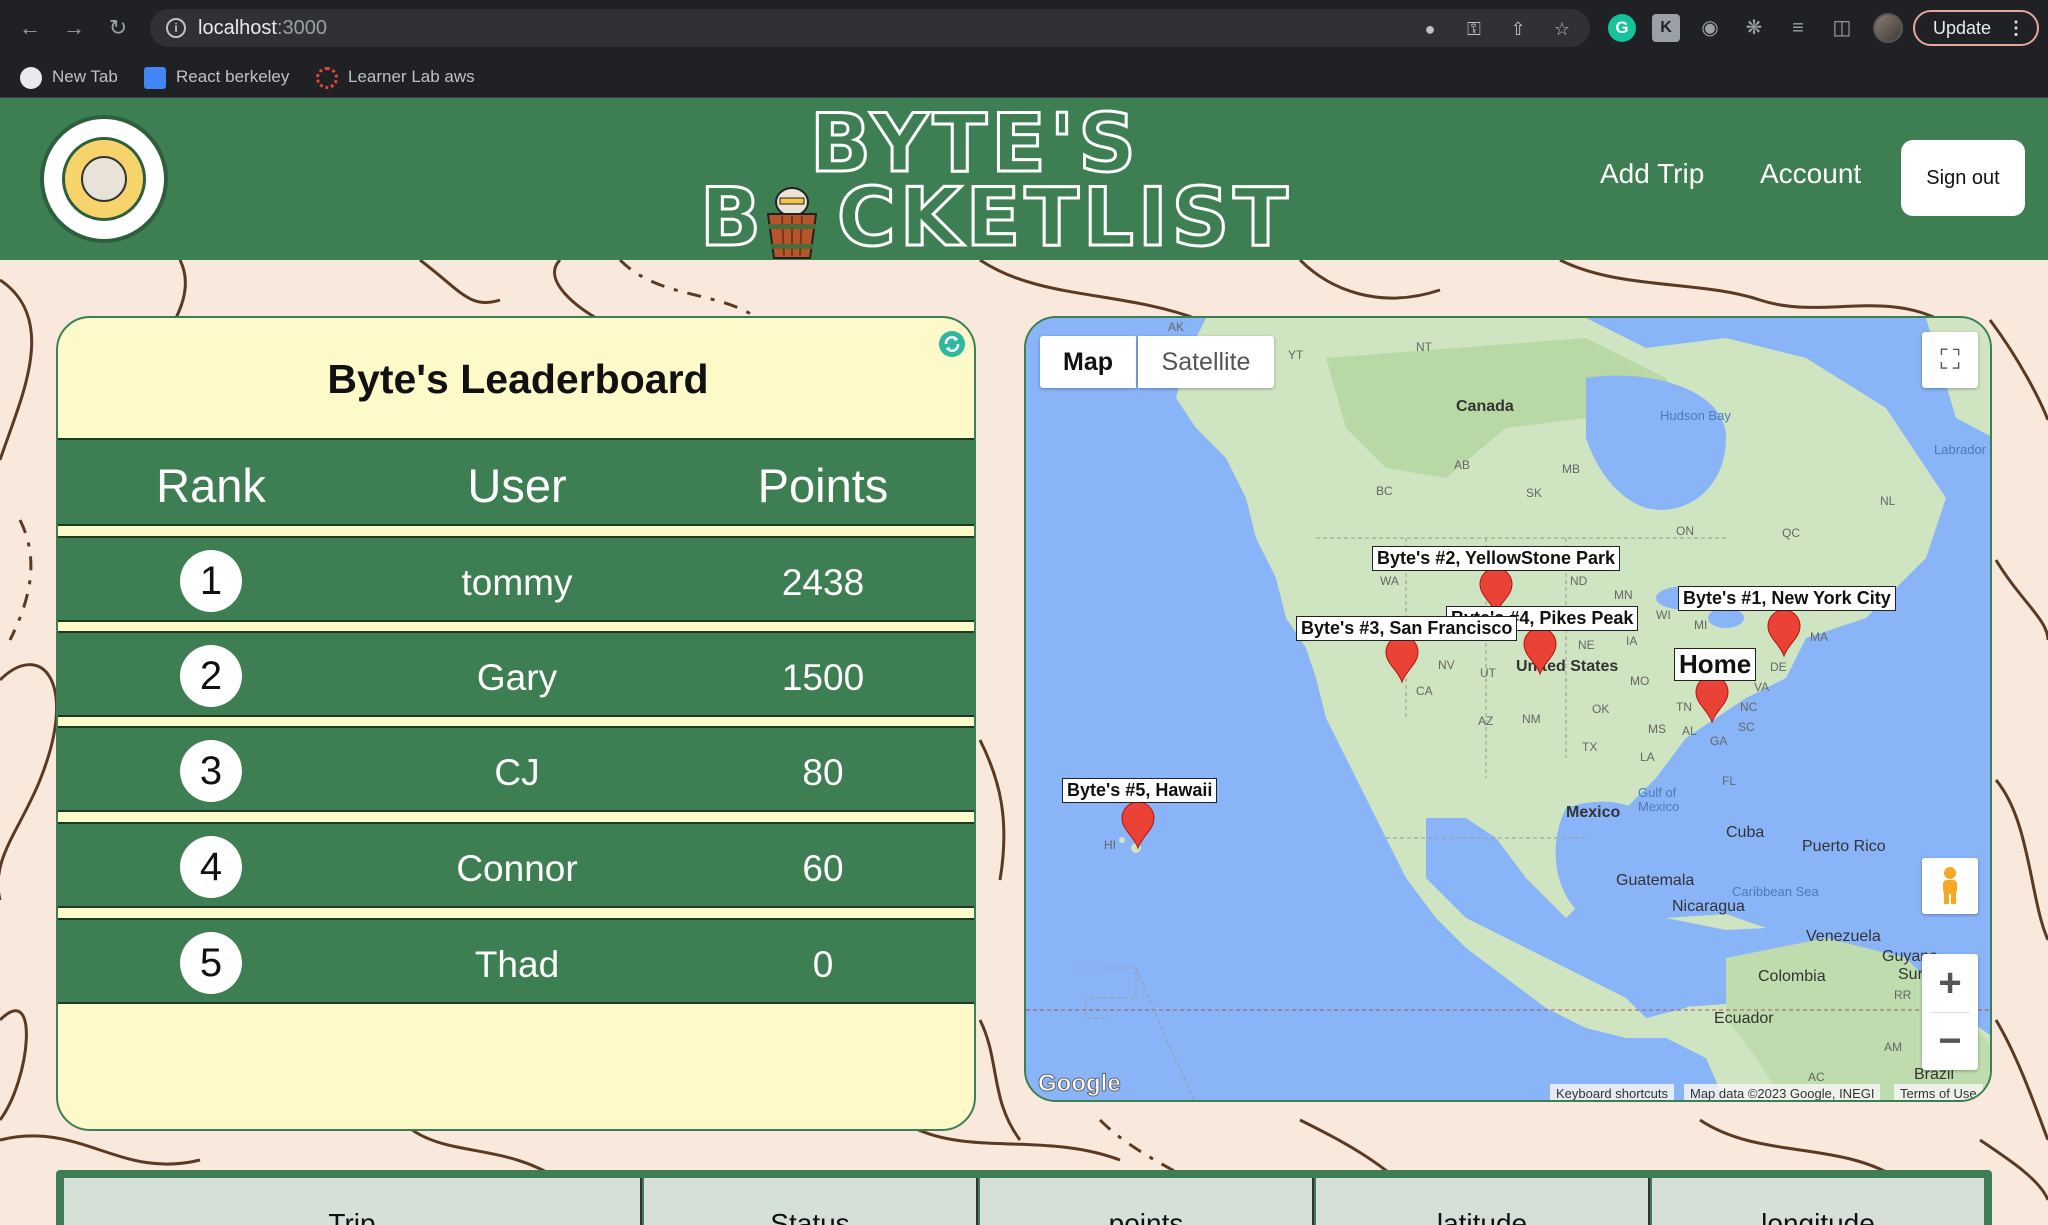  What do you see at coordinates (1140, 790) in the screenshot?
I see `marker-label-hawaii: Byte's #5, Hawaii` at bounding box center [1140, 790].